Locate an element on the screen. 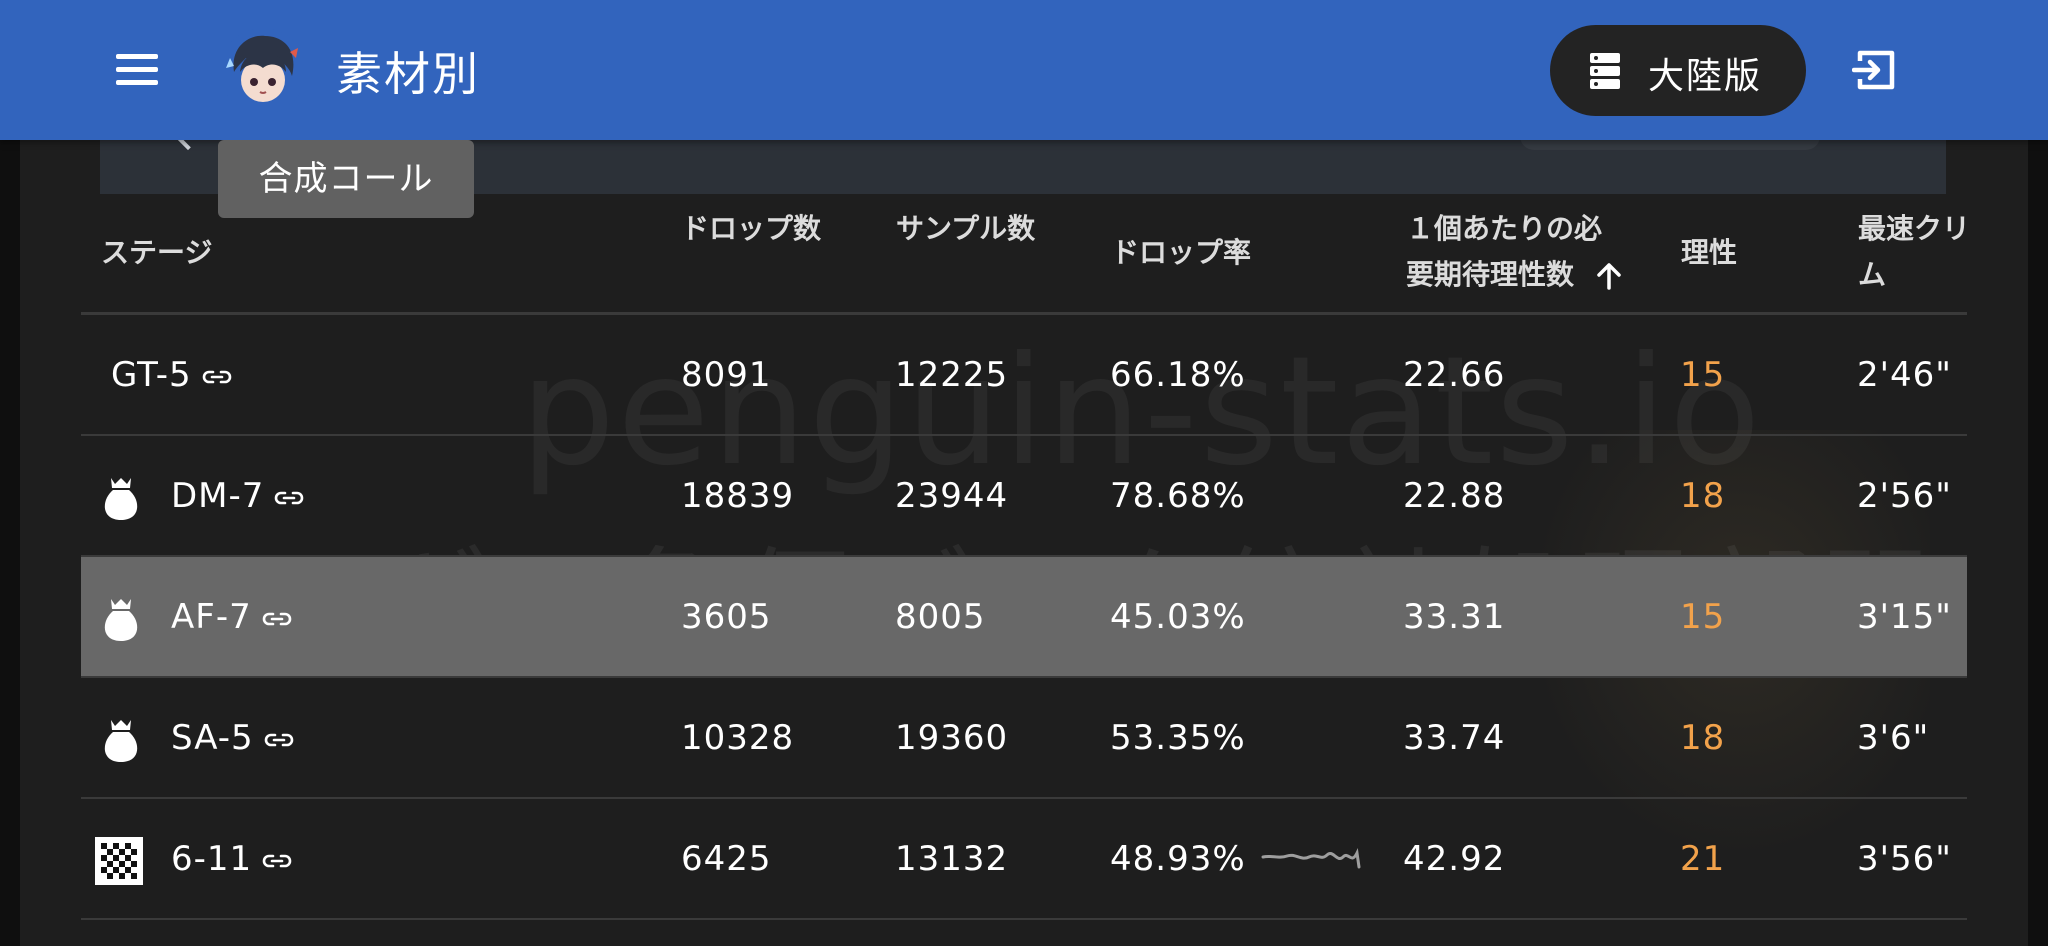 The width and height of the screenshot is (2048, 946). ap-per-item-cell: 42.92 is located at coordinates (1454, 859).